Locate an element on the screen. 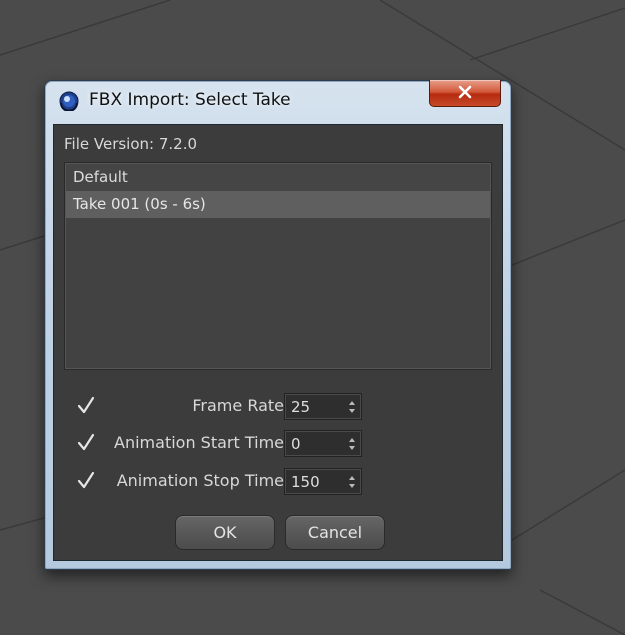  animation-start-time-value: 0 is located at coordinates (296, 444).